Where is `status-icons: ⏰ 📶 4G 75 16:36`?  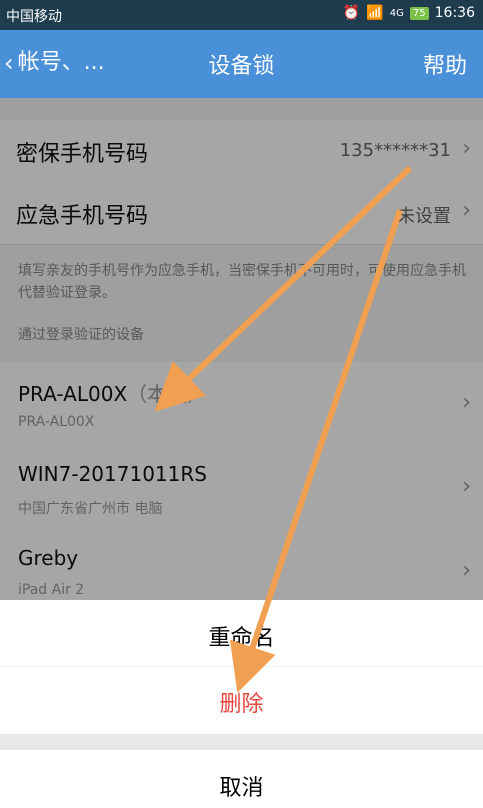 status-icons: ⏰ 📶 4G 75 16:36 is located at coordinates (409, 13).